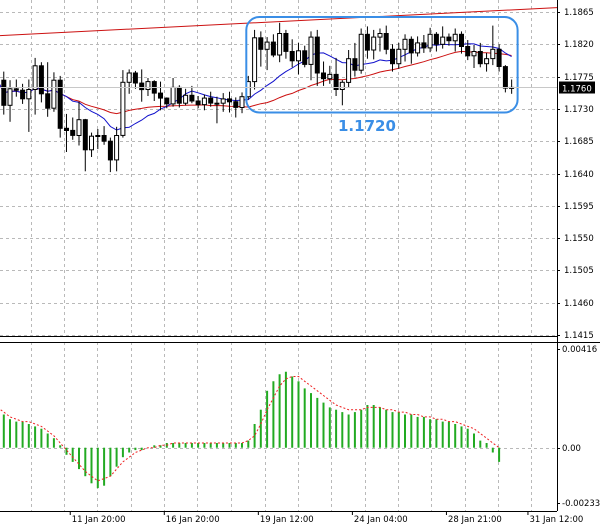 This screenshot has width=600, height=528. I want to click on time-tick-label: 31 Jan 12:00, so click(556, 520).